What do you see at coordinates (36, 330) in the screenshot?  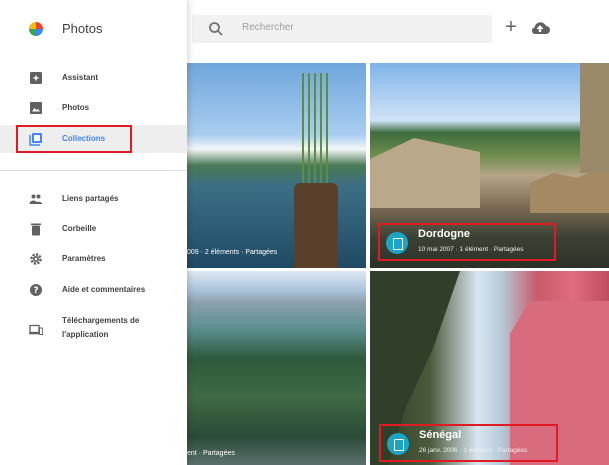 I see `devices-icon` at bounding box center [36, 330].